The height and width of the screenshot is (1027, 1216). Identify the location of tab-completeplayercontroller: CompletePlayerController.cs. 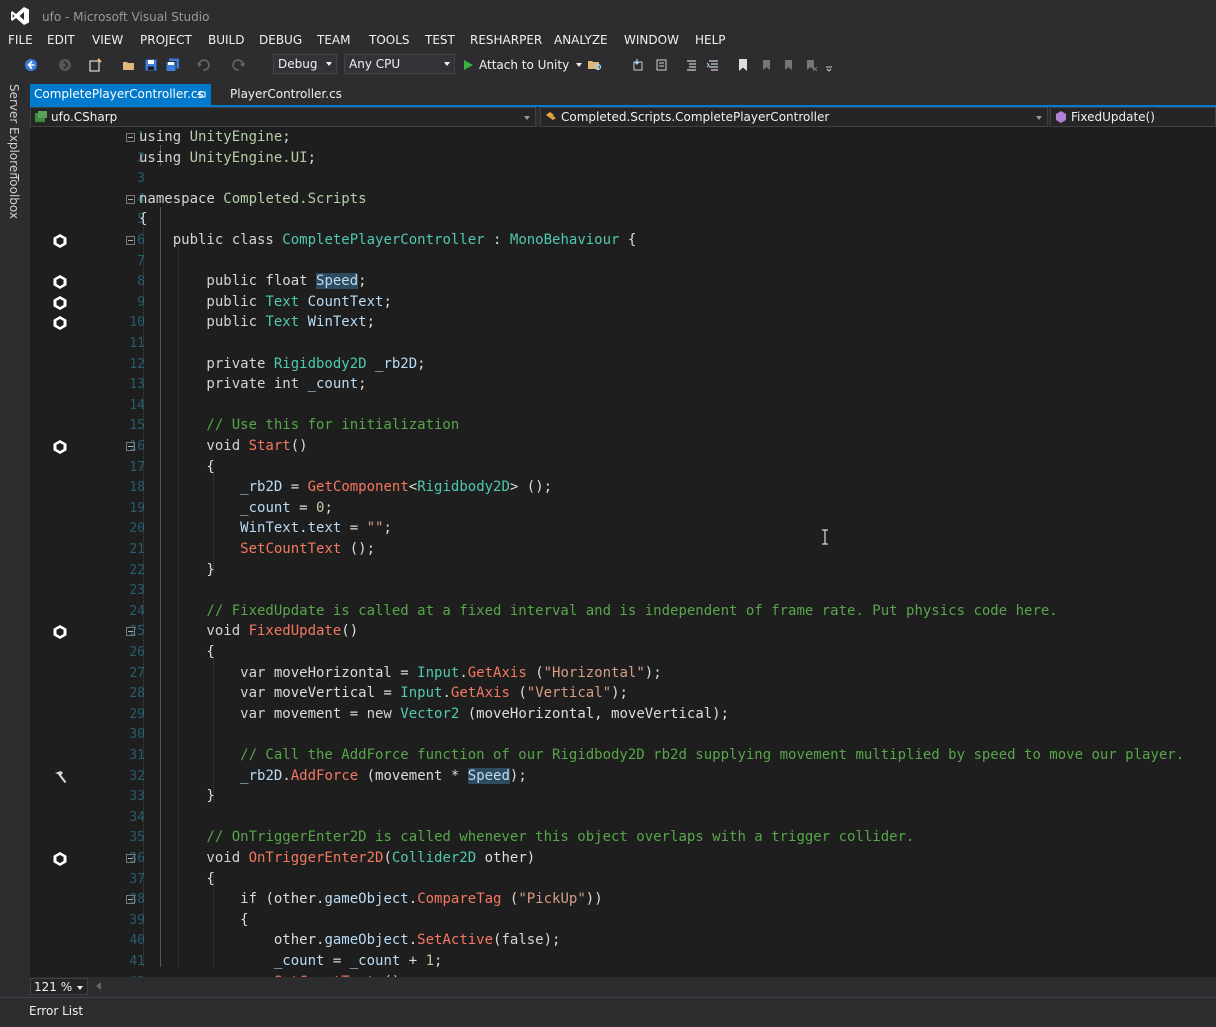
(120, 94).